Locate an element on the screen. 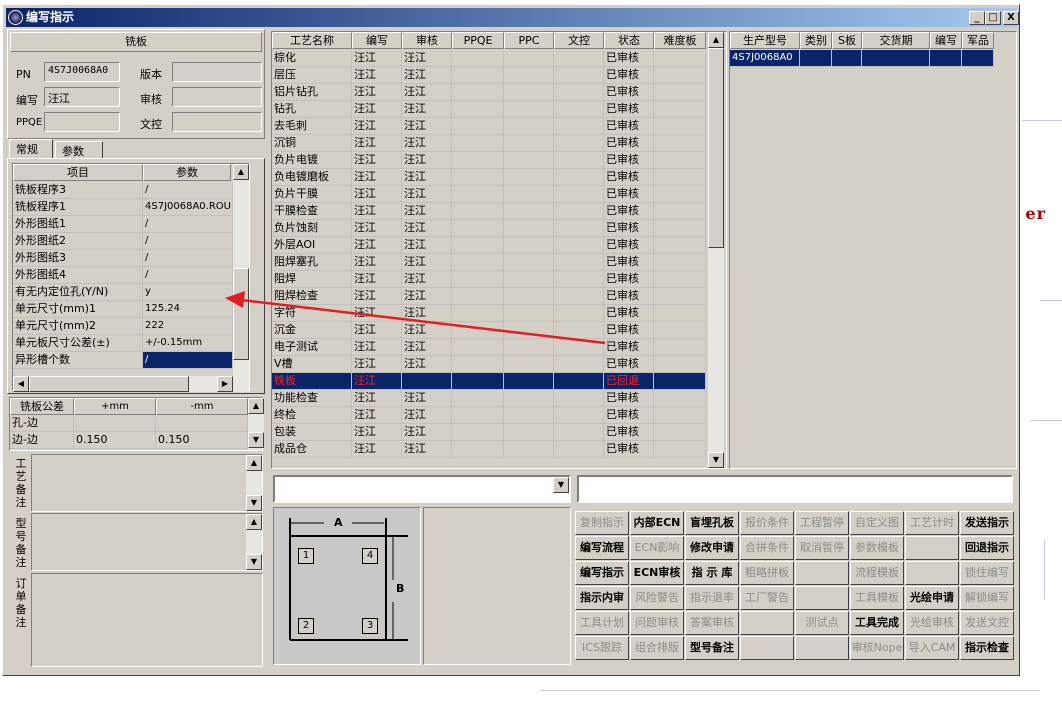 Image resolution: width=1062 pixels, height=705 pixels. process-col-header: 状态 is located at coordinates (629, 40).